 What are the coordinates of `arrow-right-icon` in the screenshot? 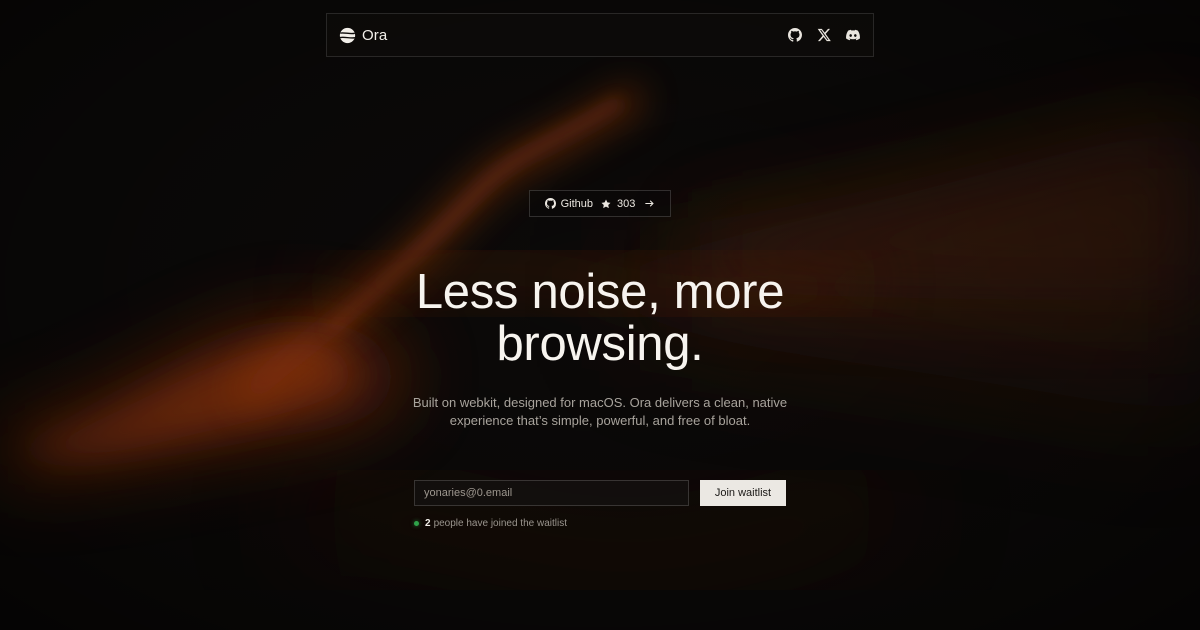 It's located at (650, 203).